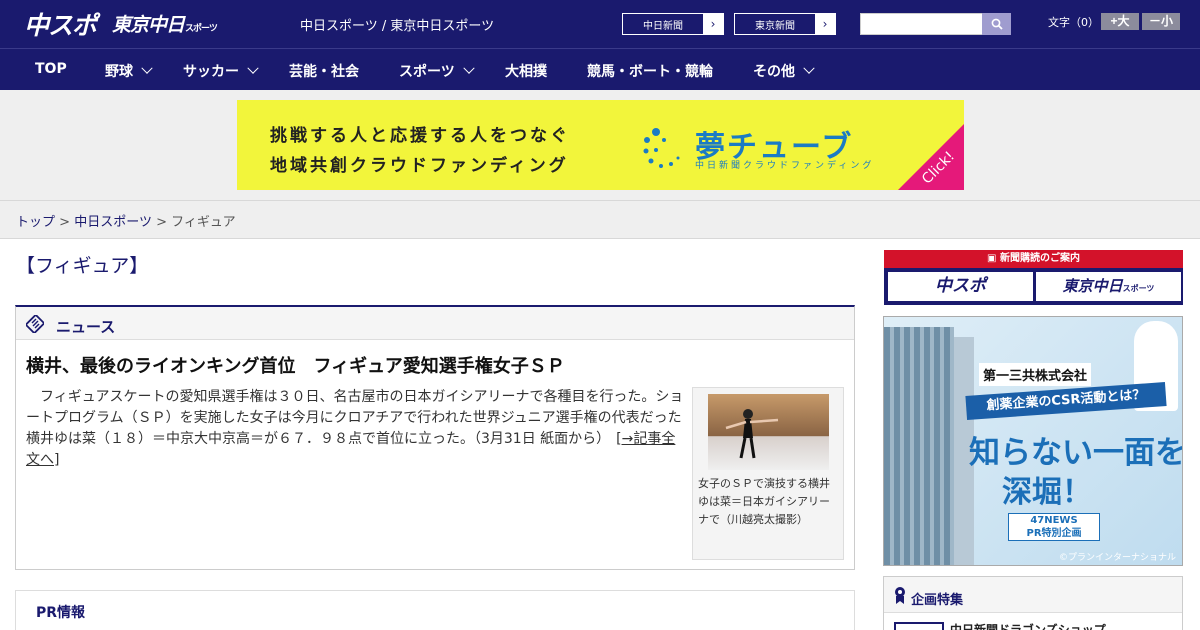 The height and width of the screenshot is (630, 1200). I want to click on ad-headline-2: 深堀！, so click(1047, 492).